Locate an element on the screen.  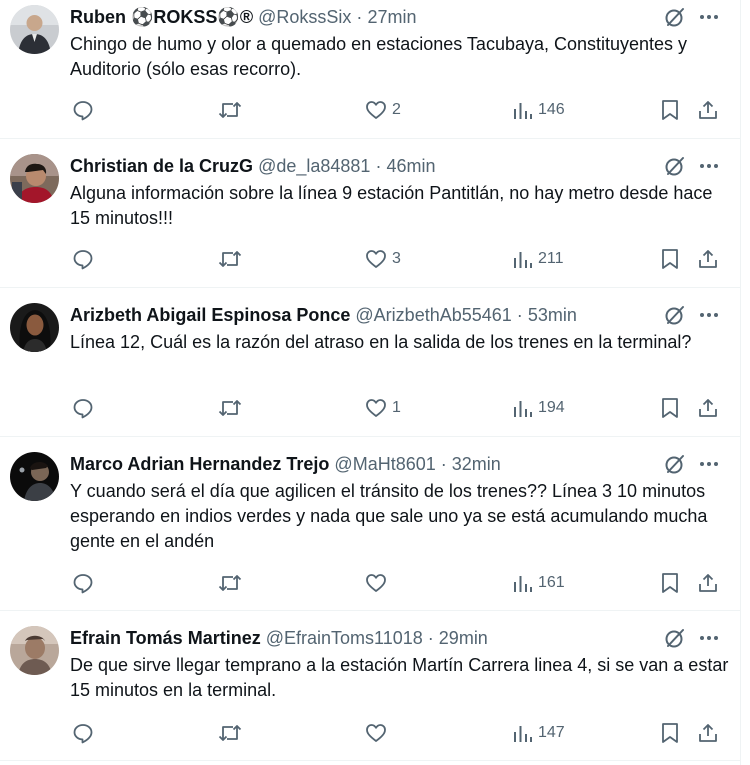
display-name: Ruben ⚽ROKSS⚽® is located at coordinates (161, 17).